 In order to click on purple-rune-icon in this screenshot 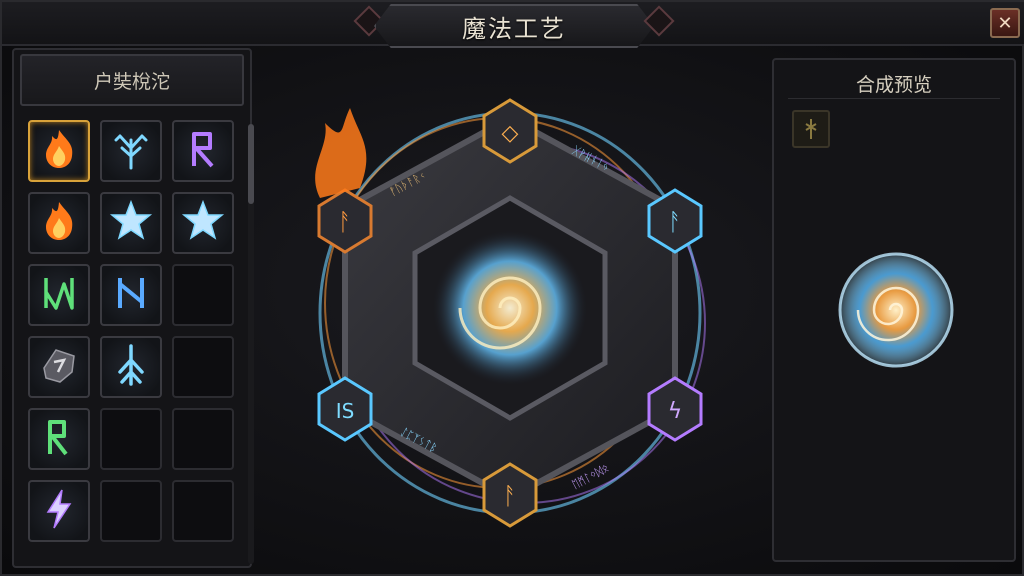, I will do `click(203, 151)`.